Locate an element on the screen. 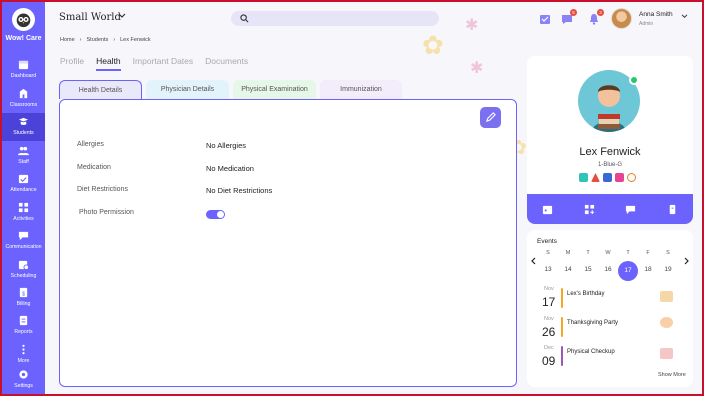 The height and width of the screenshot is (396, 704). sidebar-item-classrooms: Classrooms is located at coordinates (23, 99).